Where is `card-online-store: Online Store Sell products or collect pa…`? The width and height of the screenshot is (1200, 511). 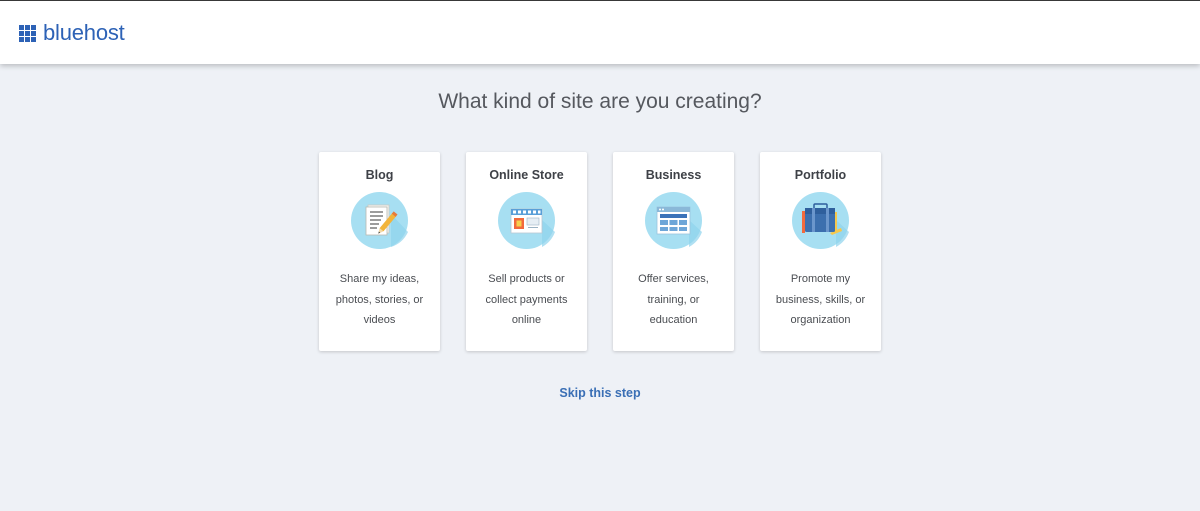 card-online-store: Online Store Sell products or collect pa… is located at coordinates (526, 251).